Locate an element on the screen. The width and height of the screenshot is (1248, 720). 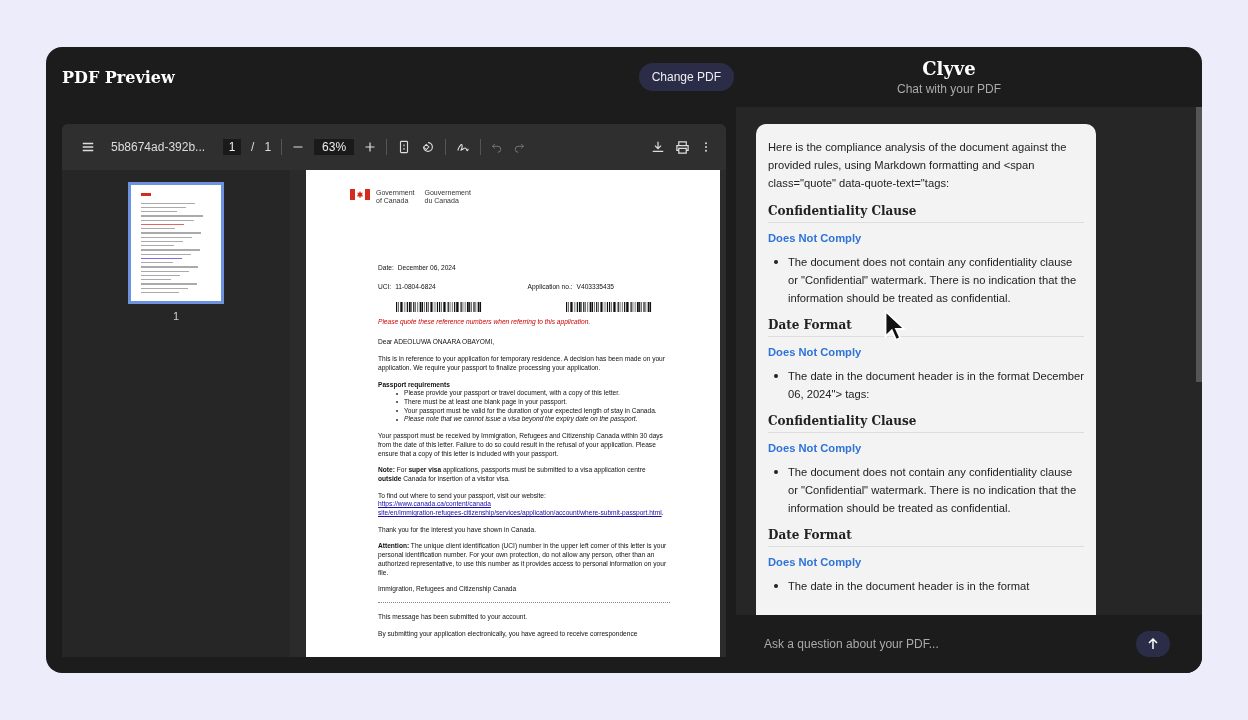
message-text: Here is the compliance analysis of the document against the provided rules, using Markdown formatting and <span class="quote" data-quote-text="tags: is located at coordinates (918, 165).